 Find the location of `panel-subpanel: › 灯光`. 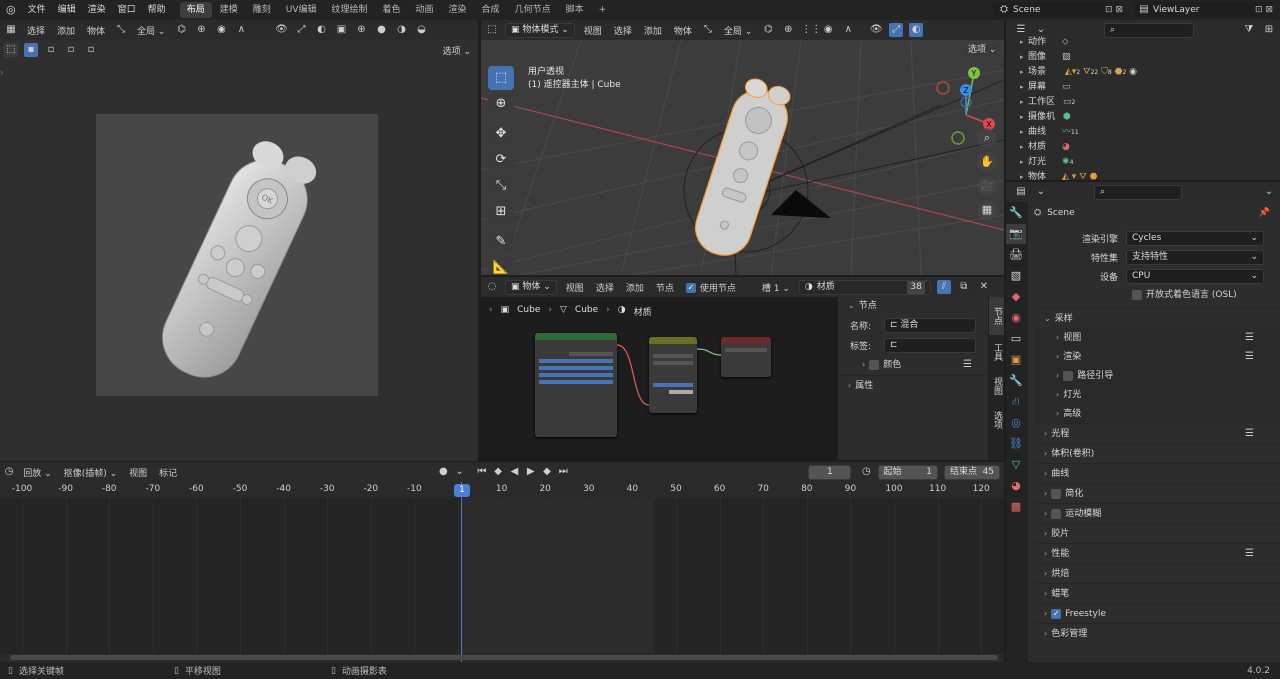

panel-subpanel: › 灯光 is located at coordinates (1157, 394).